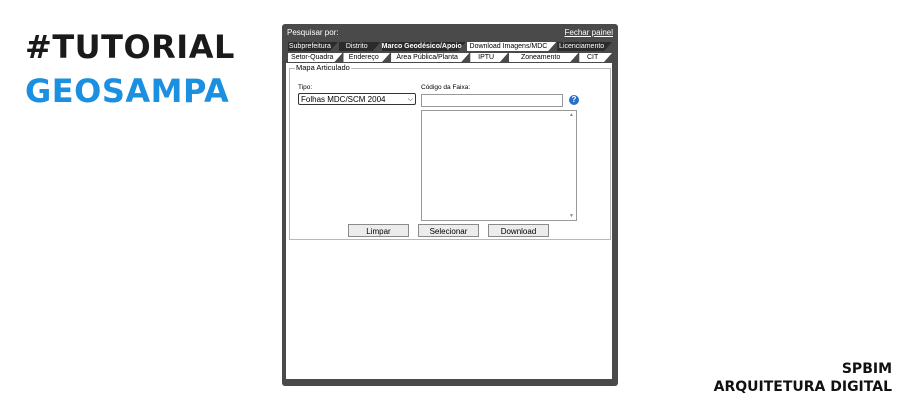 The width and height of the screenshot is (900, 411). I want to click on close-panel-link: Fechar painel, so click(589, 32).